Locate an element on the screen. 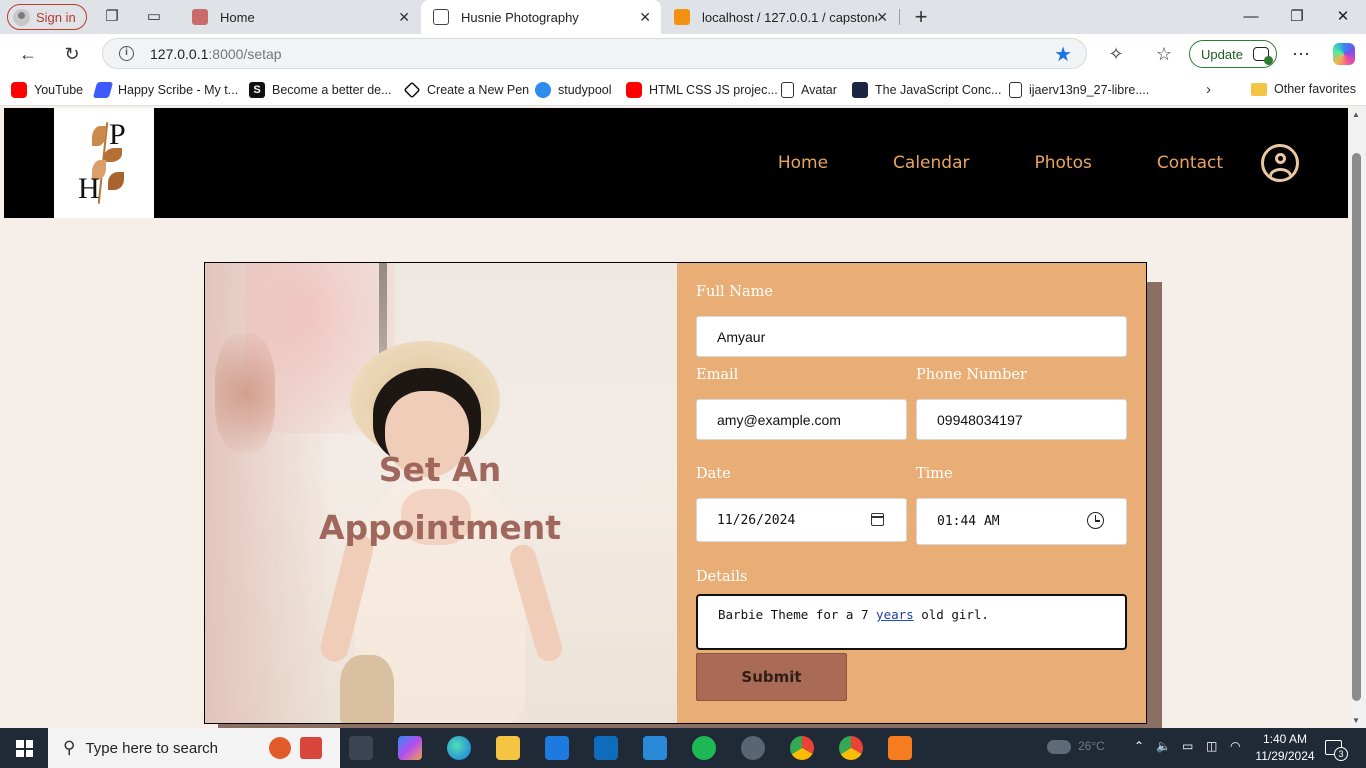 This screenshot has height=768, width=1366. favorite-star-icon: ★ is located at coordinates (1063, 54).